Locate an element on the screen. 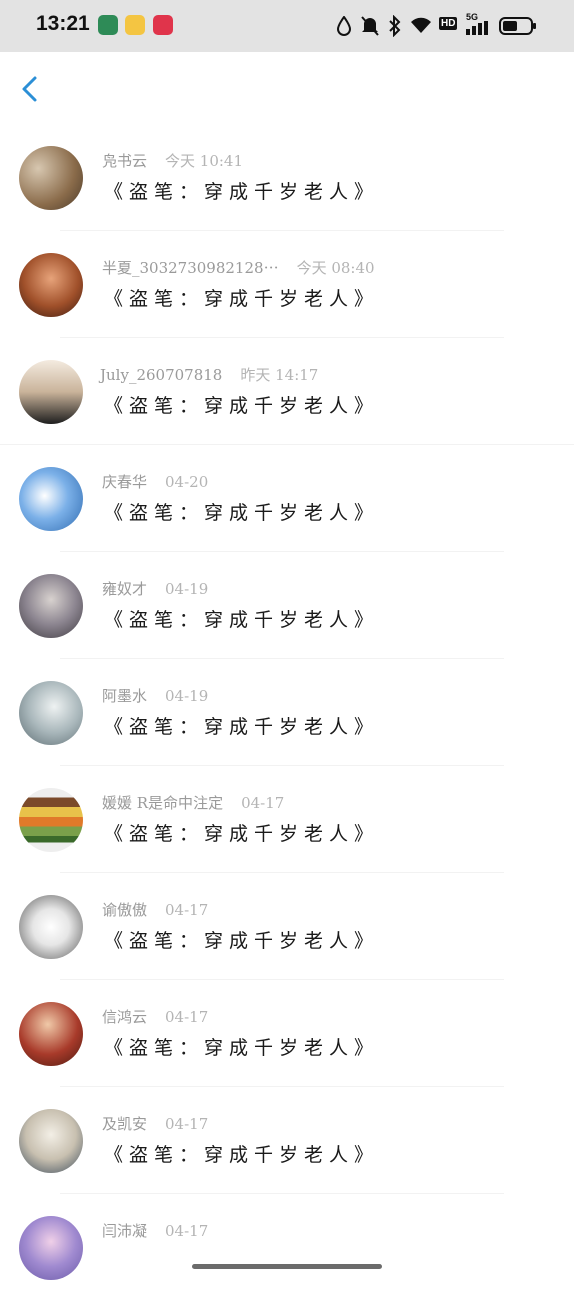 This screenshot has height=1301, width=574. list-item: 信鸿云 04-17 《盗笔：穿成千岁老人》 is located at coordinates (287, 1033).